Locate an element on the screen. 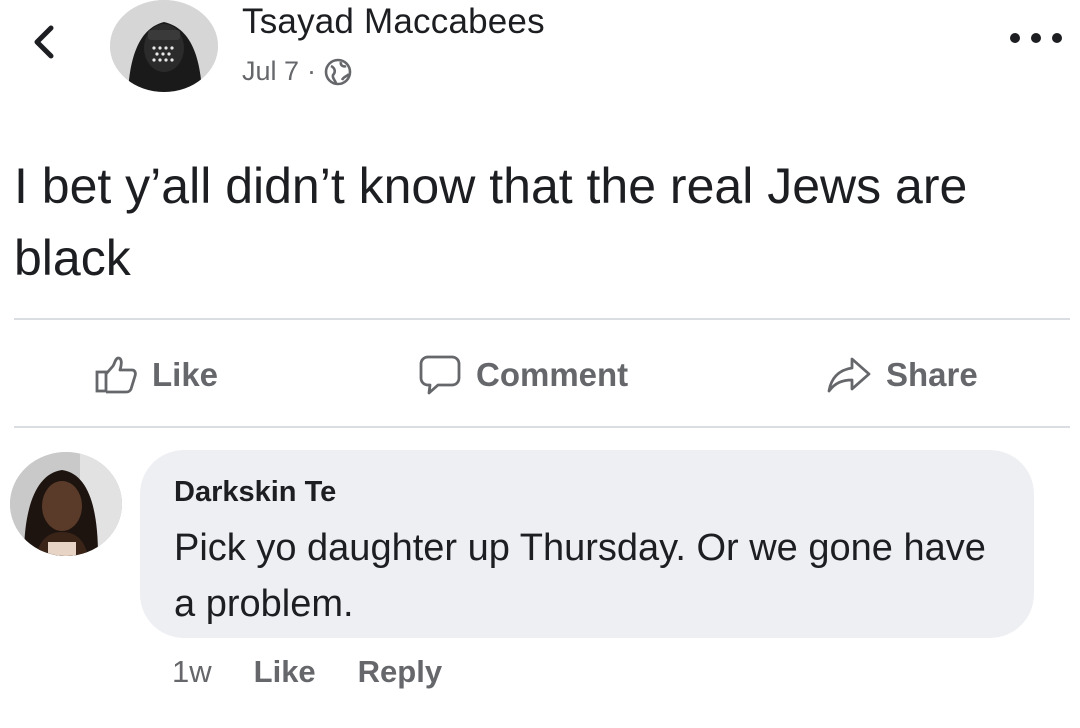 The height and width of the screenshot is (728, 1080). share-button: Share is located at coordinates (902, 375).